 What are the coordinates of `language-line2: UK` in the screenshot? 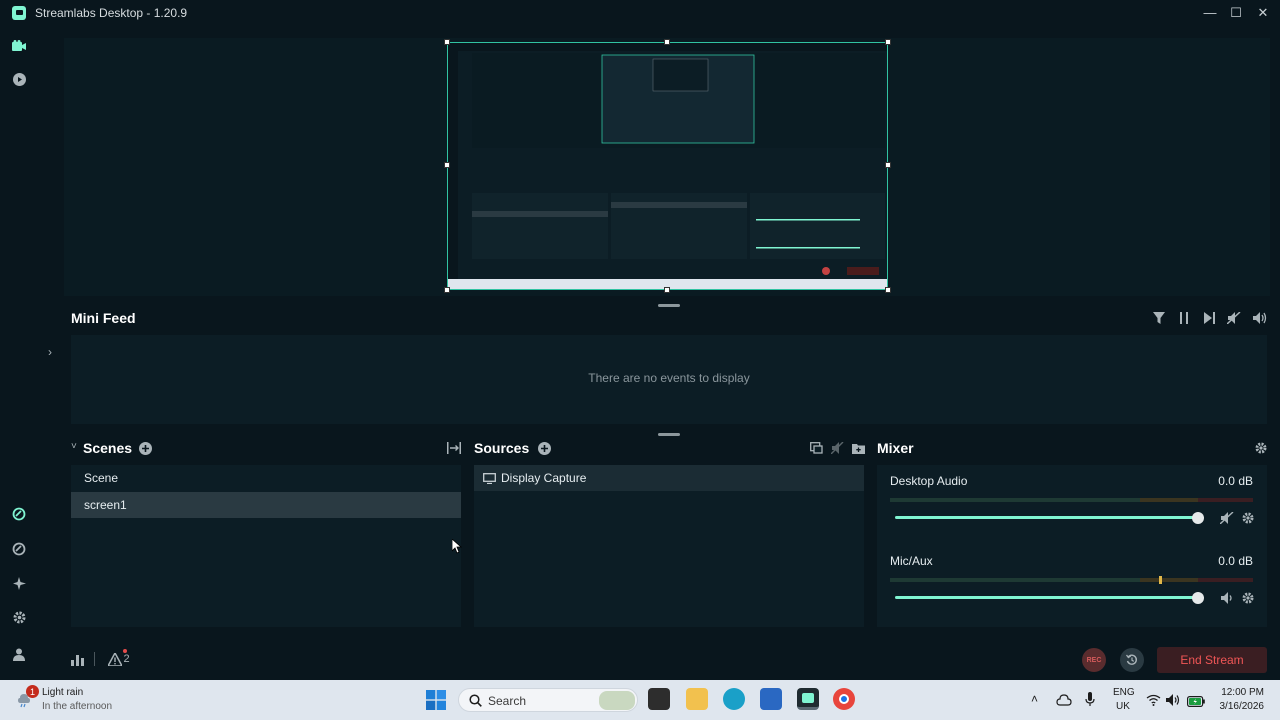 It's located at (1123, 706).